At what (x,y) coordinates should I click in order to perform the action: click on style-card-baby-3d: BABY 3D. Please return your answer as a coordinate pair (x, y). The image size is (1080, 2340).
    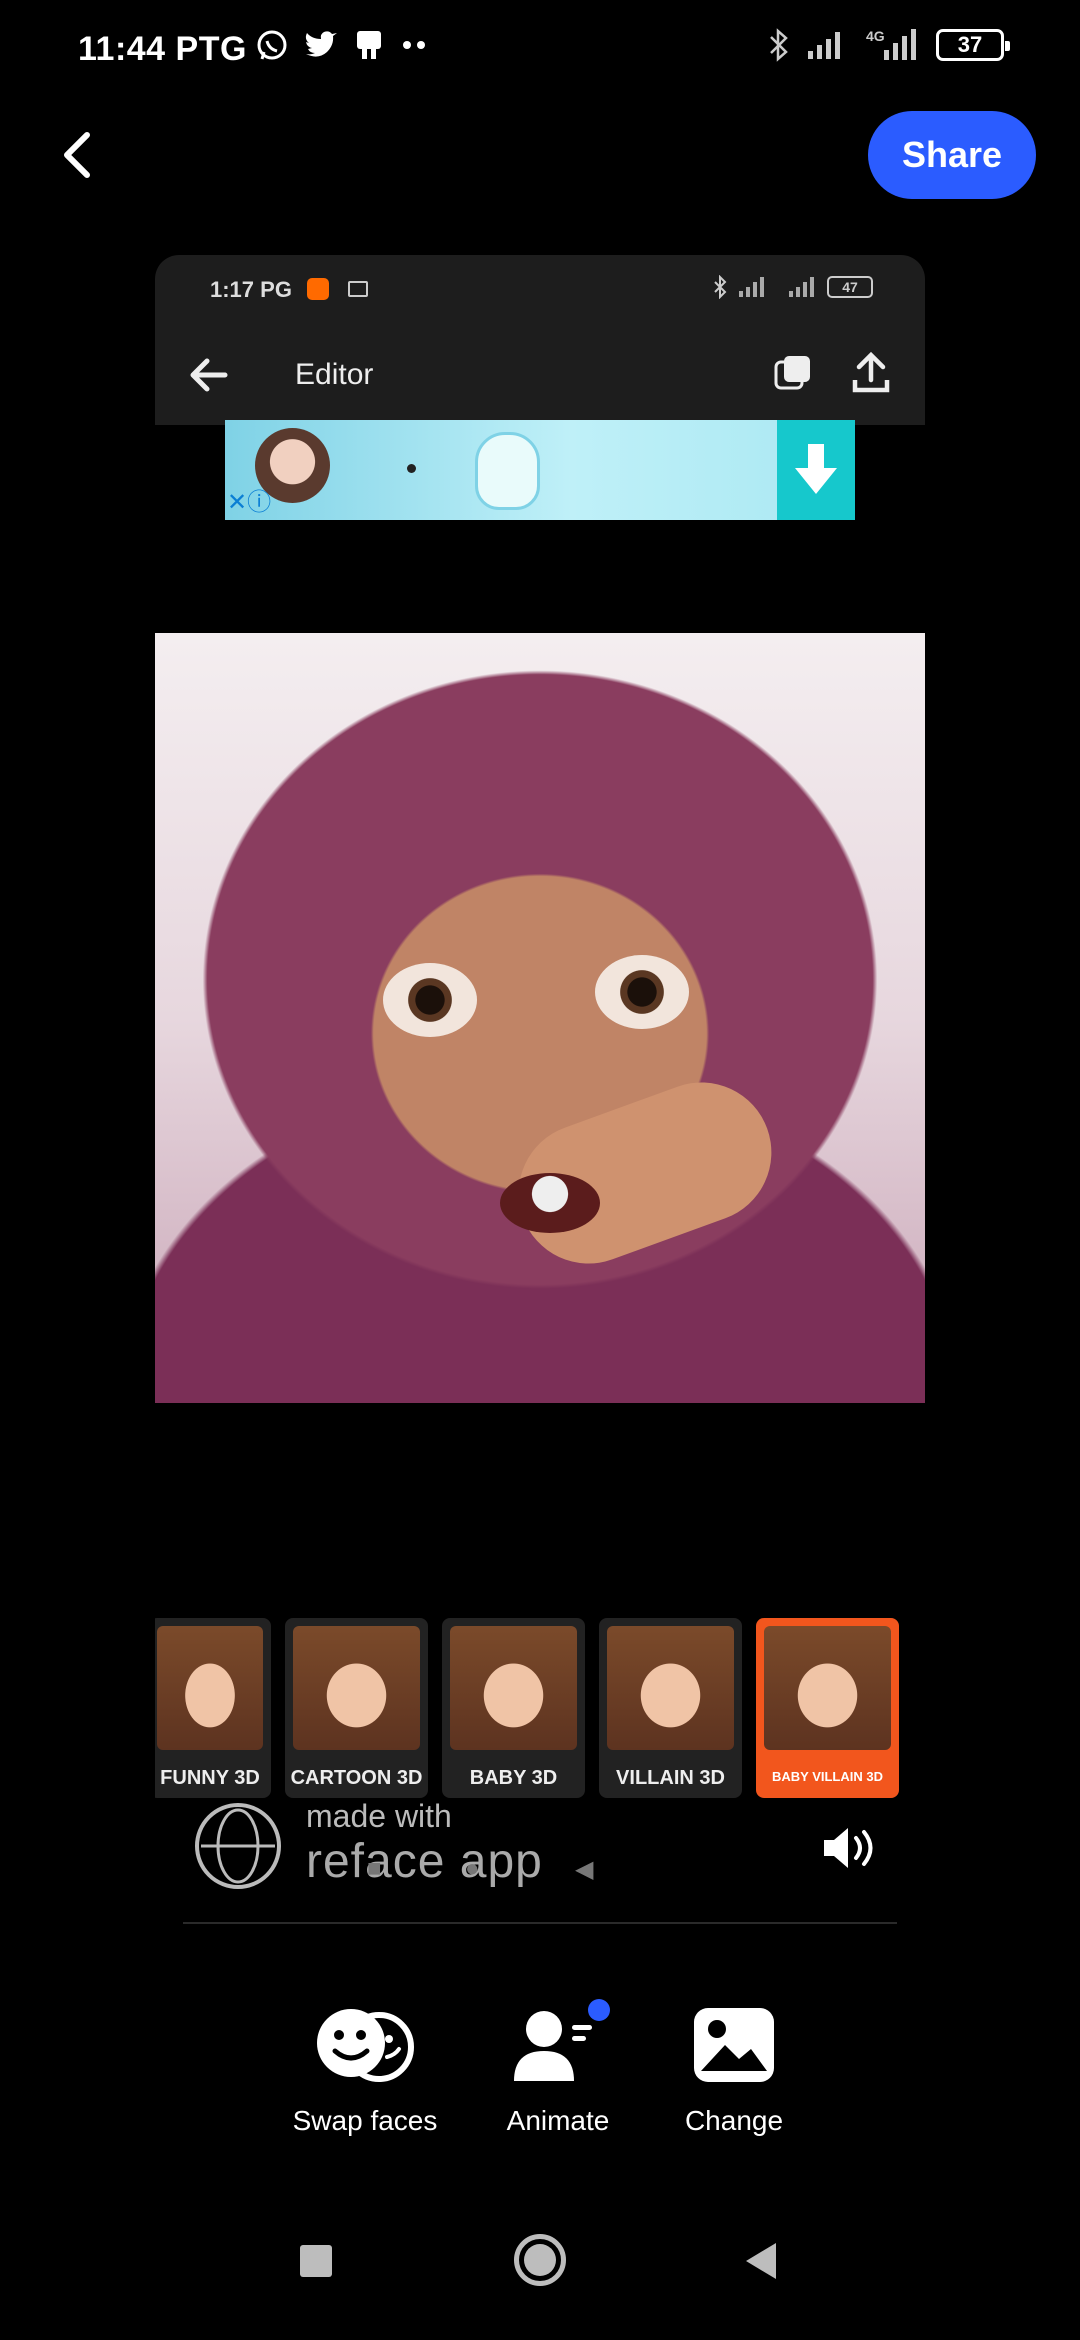
    Looking at the image, I should click on (513, 1708).